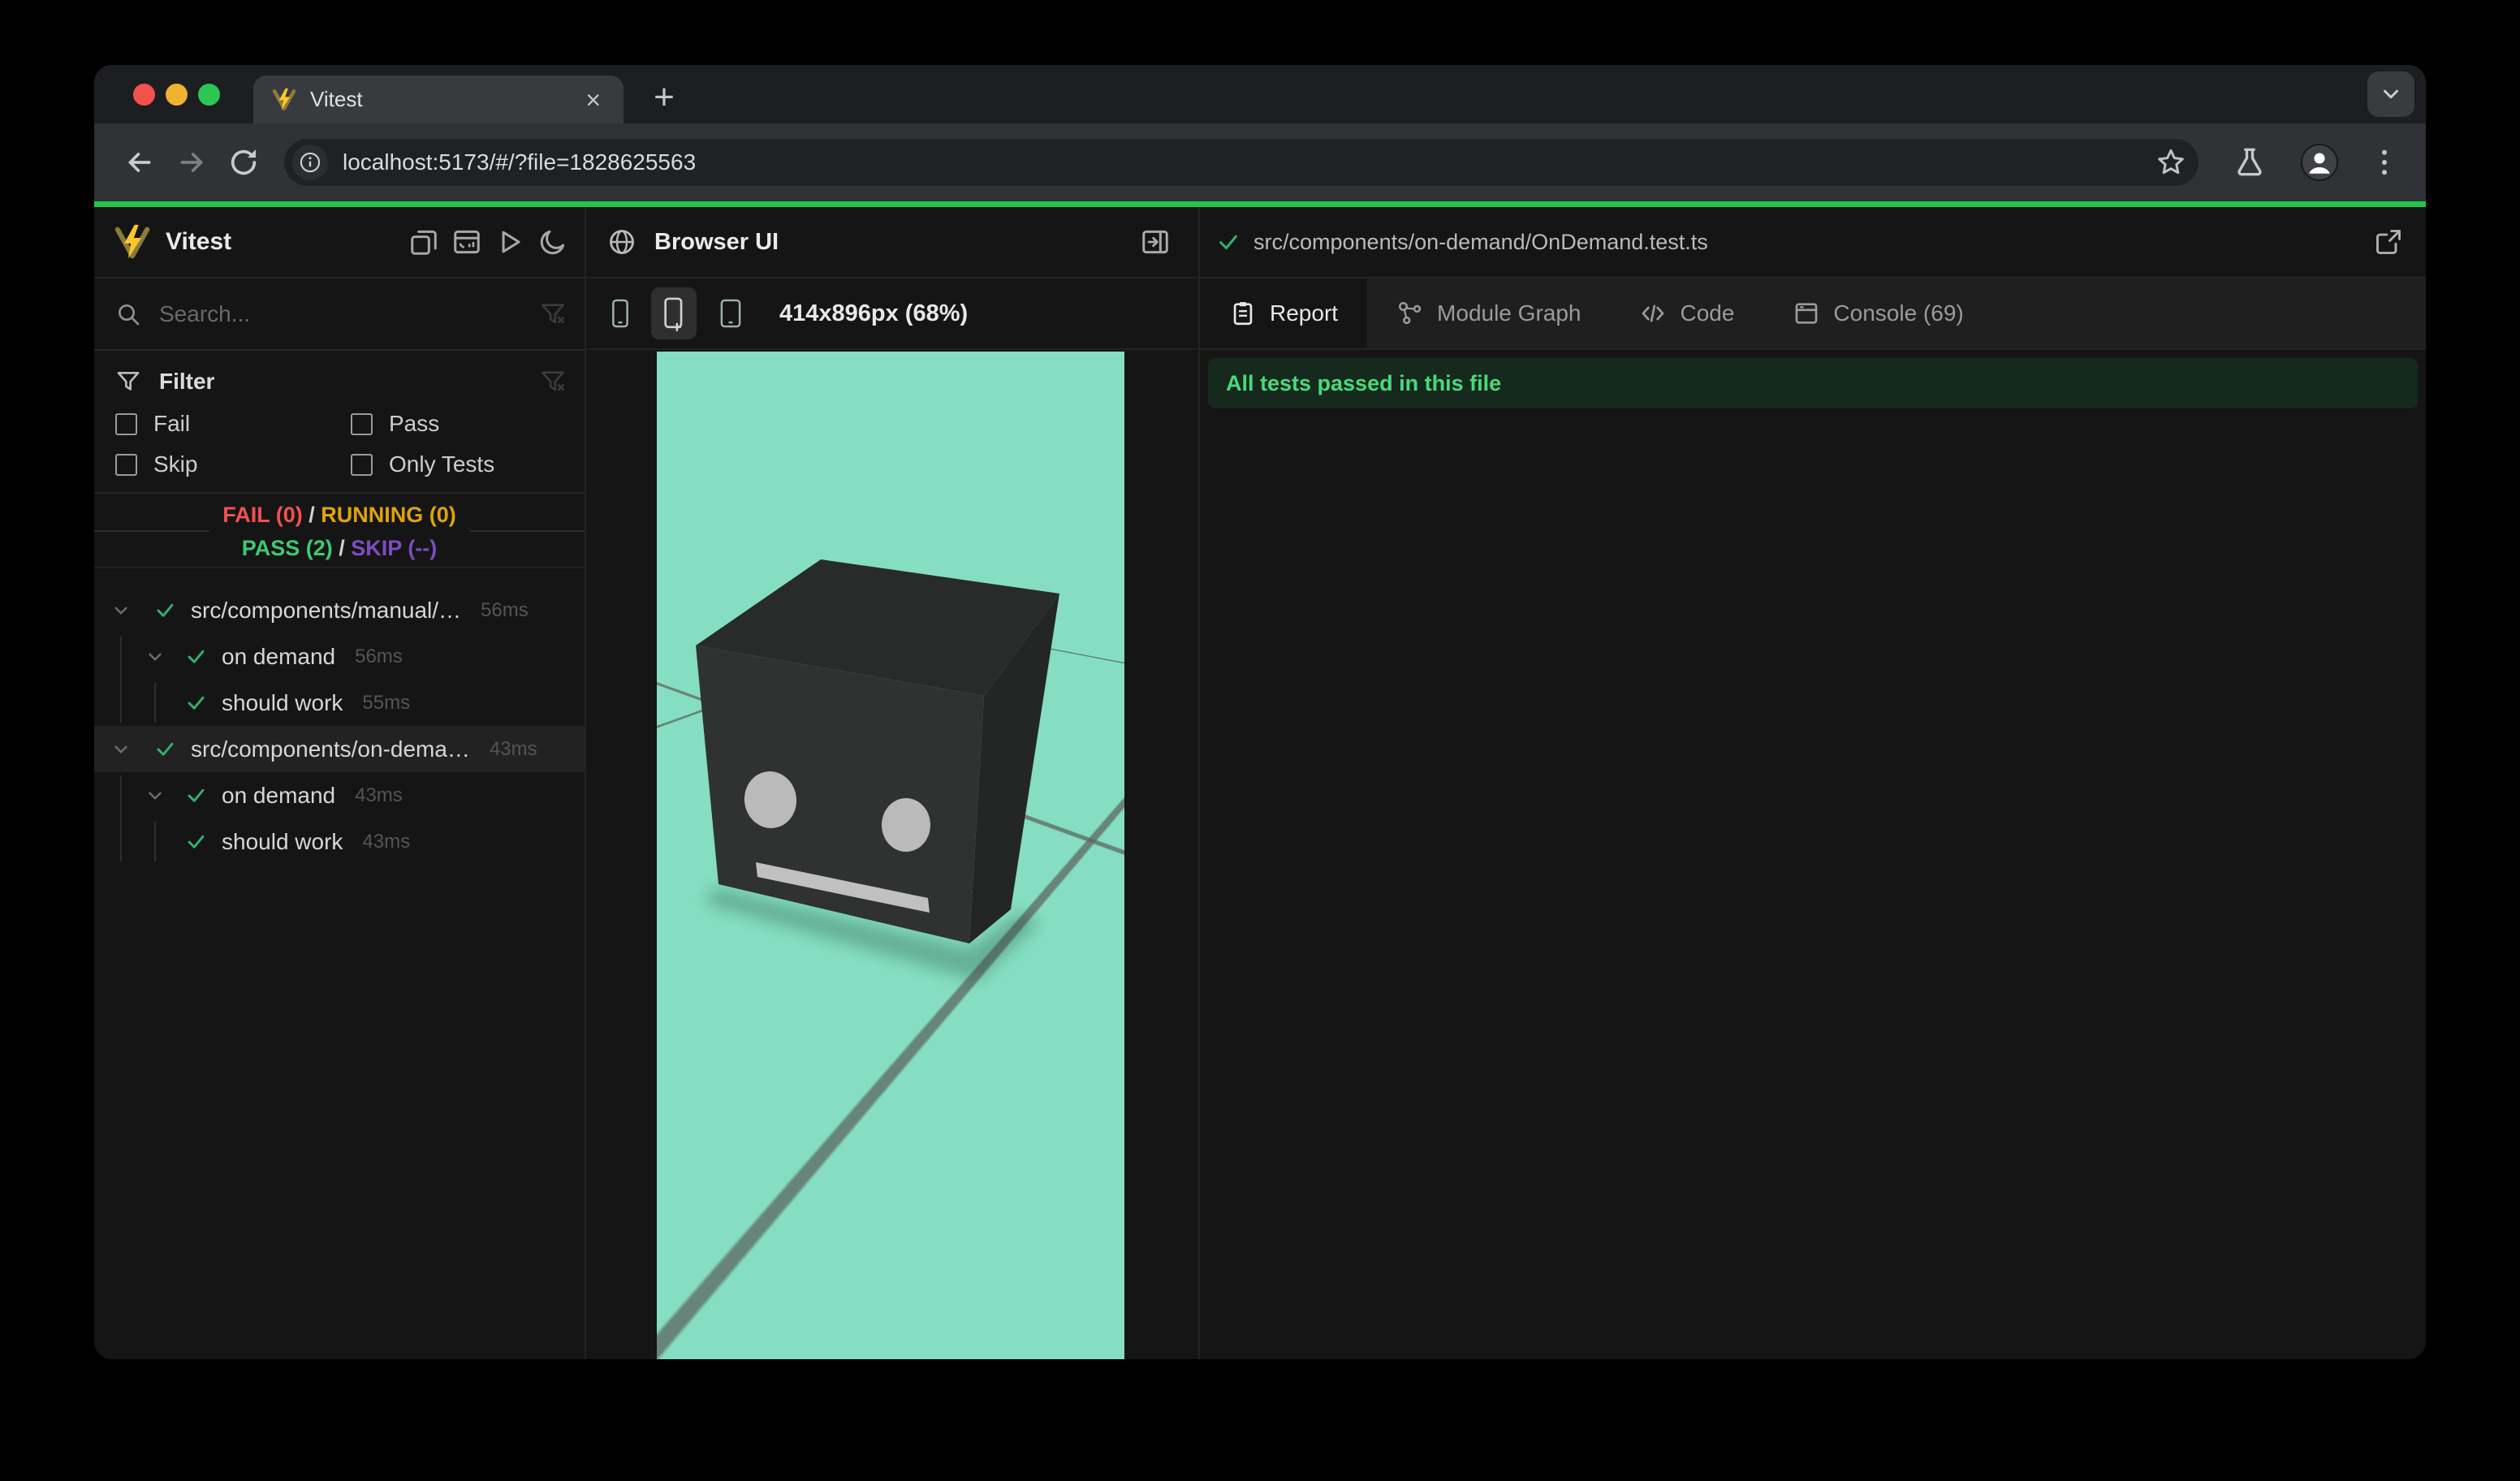 Image resolution: width=2520 pixels, height=1481 pixels. I want to click on clear-filter-icon, so click(553, 381).